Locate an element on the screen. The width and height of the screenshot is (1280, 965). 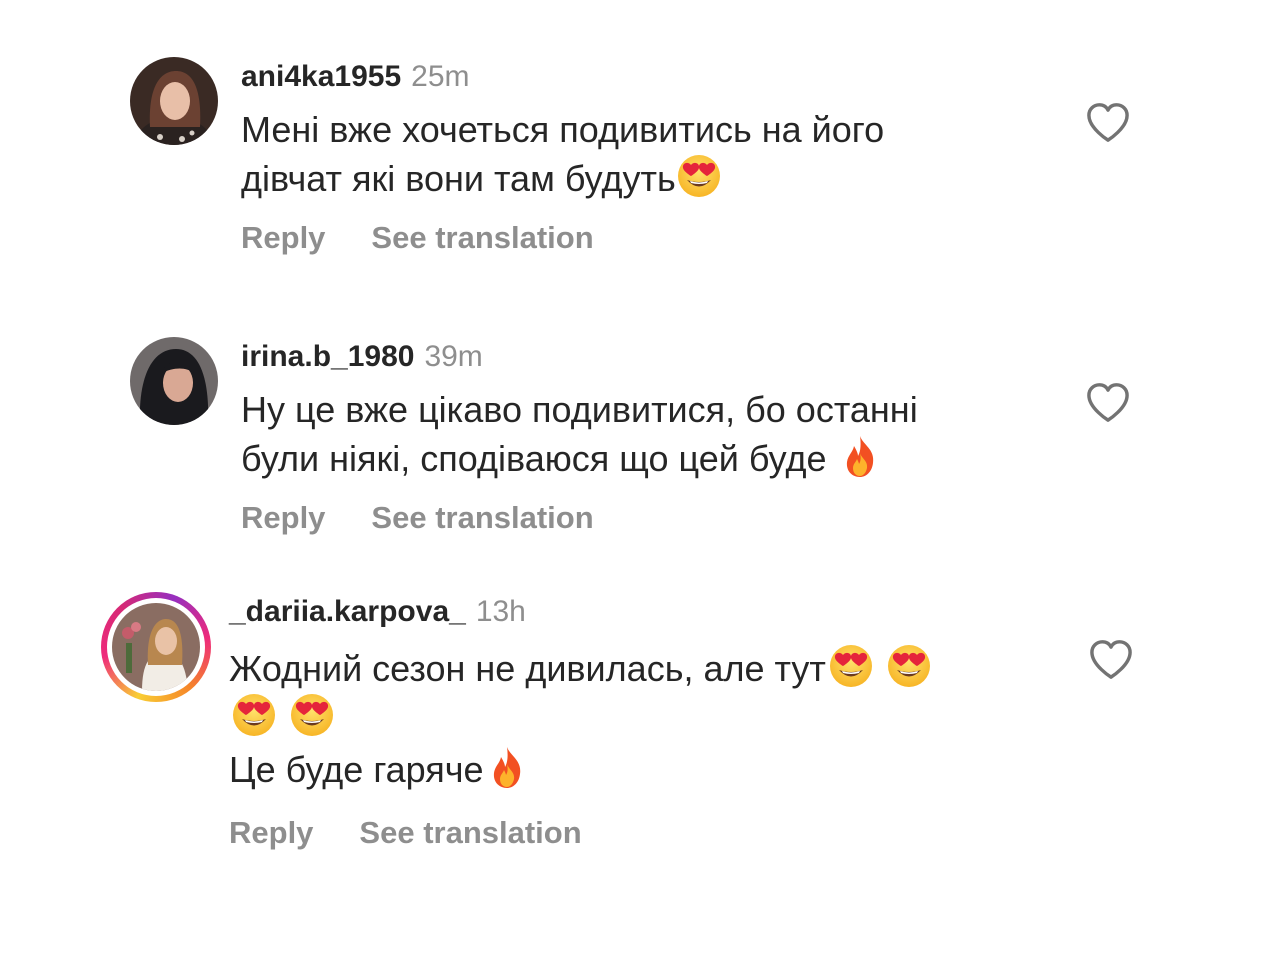
comment-line-text: дівчат які вони там будуть is located at coordinates (458, 178).